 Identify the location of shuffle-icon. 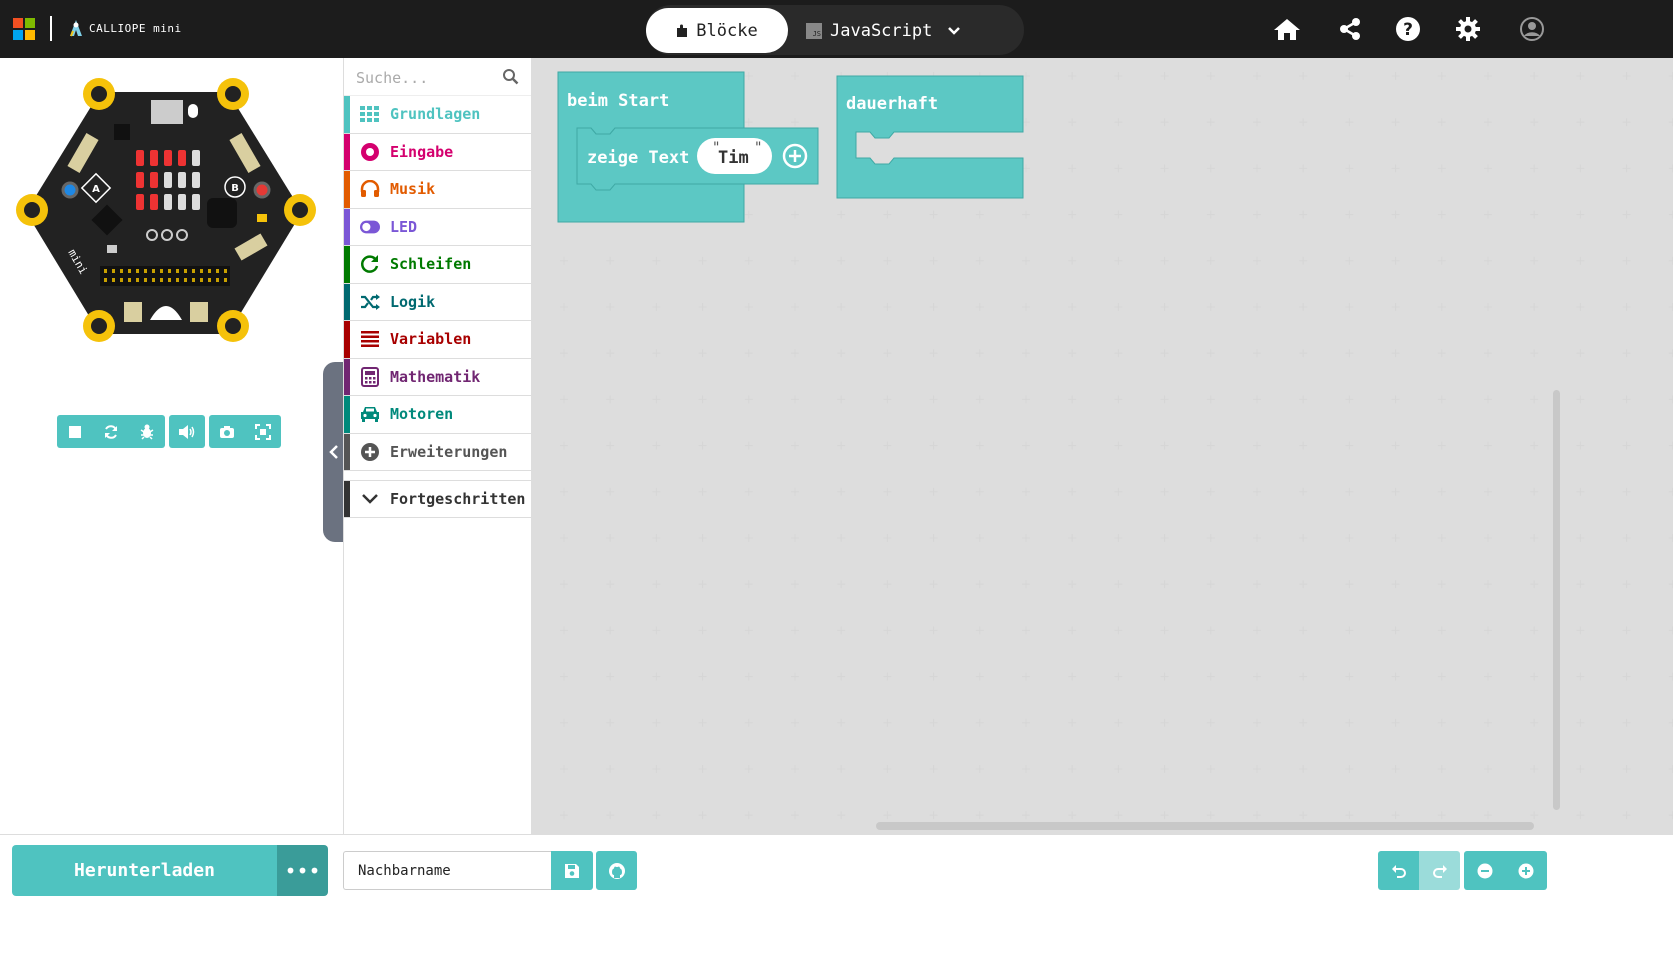
(370, 302).